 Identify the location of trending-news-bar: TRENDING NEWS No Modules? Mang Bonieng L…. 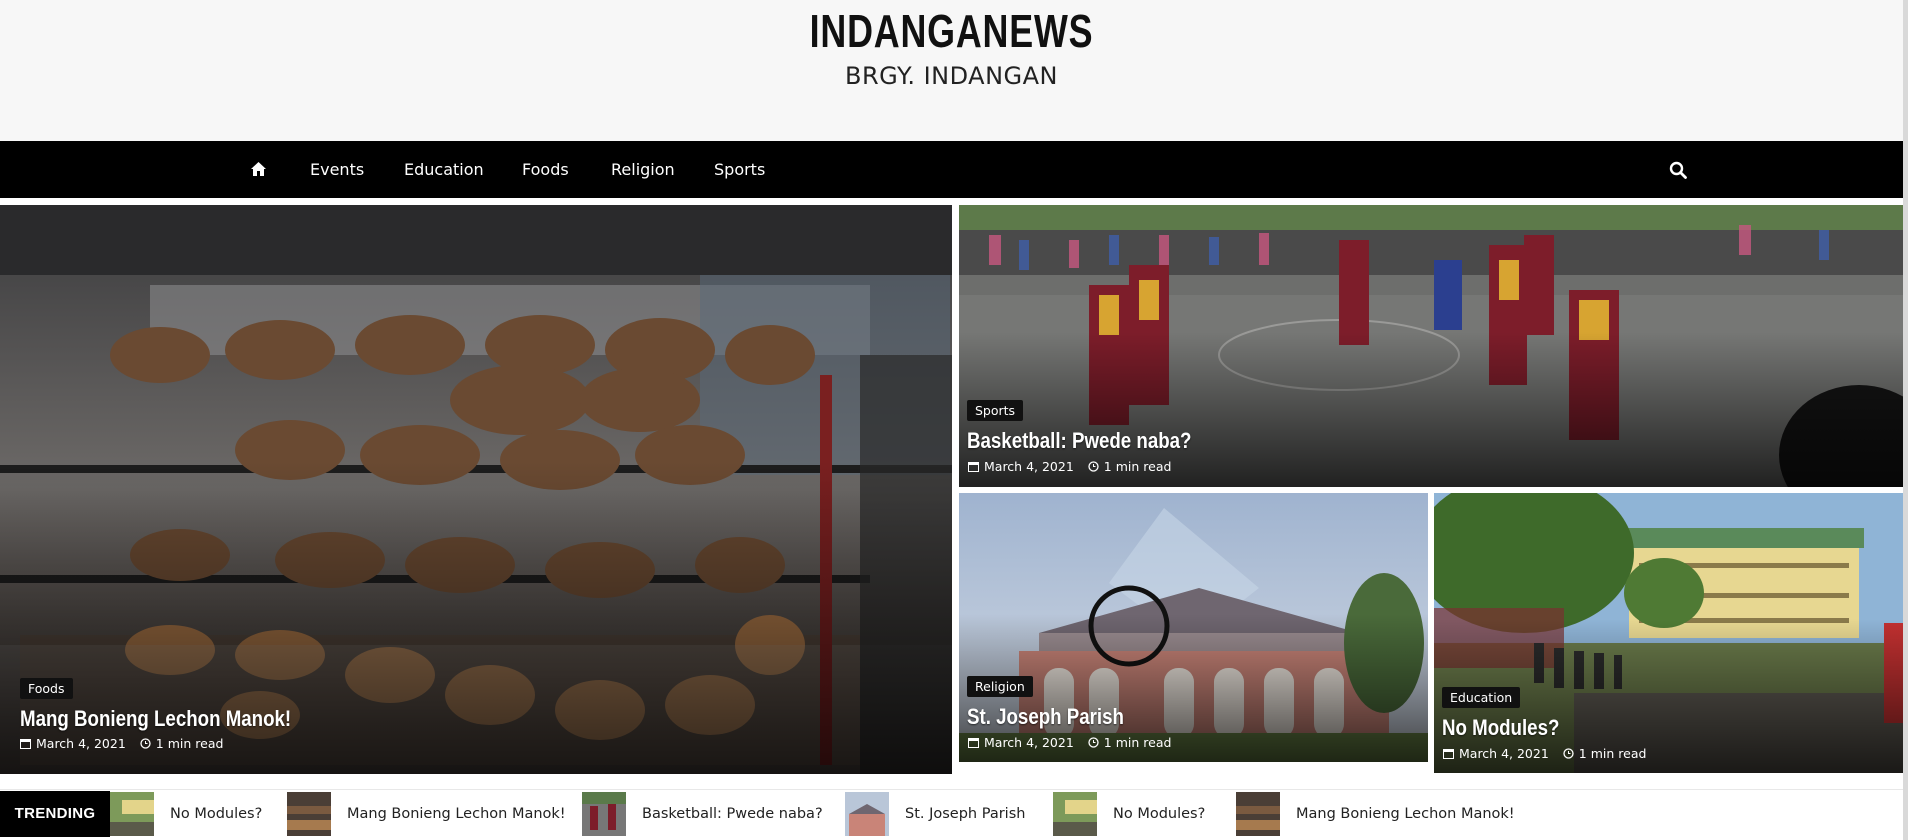
(954, 813).